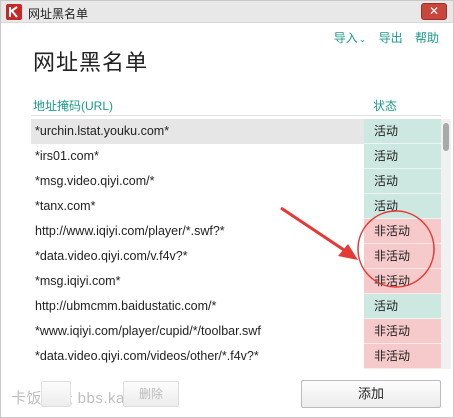  I want to click on window-title: 网址黑名单, so click(58, 14).